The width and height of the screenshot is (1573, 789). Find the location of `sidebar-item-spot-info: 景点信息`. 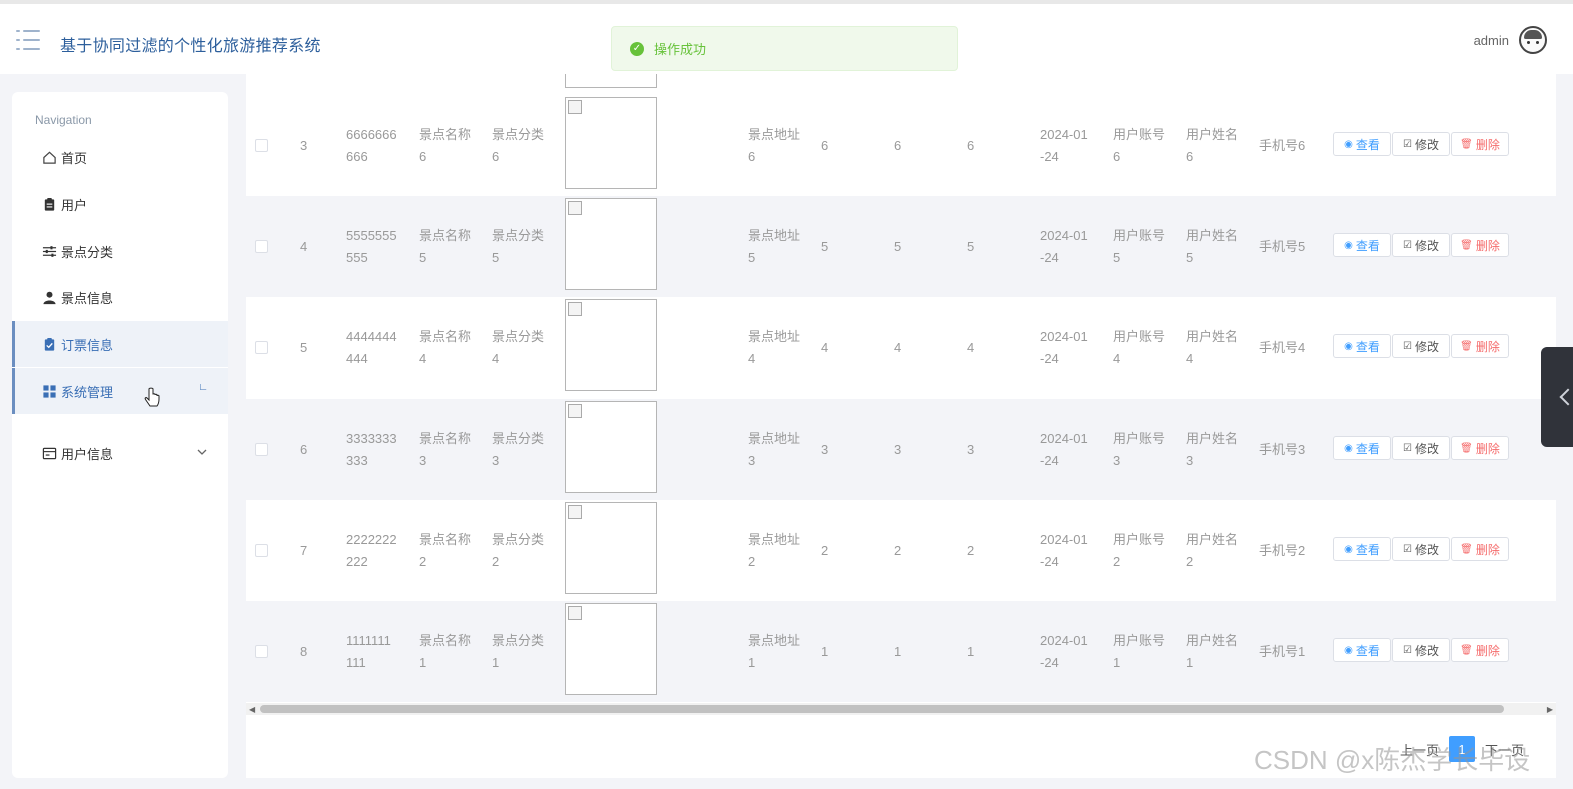

sidebar-item-spot-info: 景点信息 is located at coordinates (120, 297).